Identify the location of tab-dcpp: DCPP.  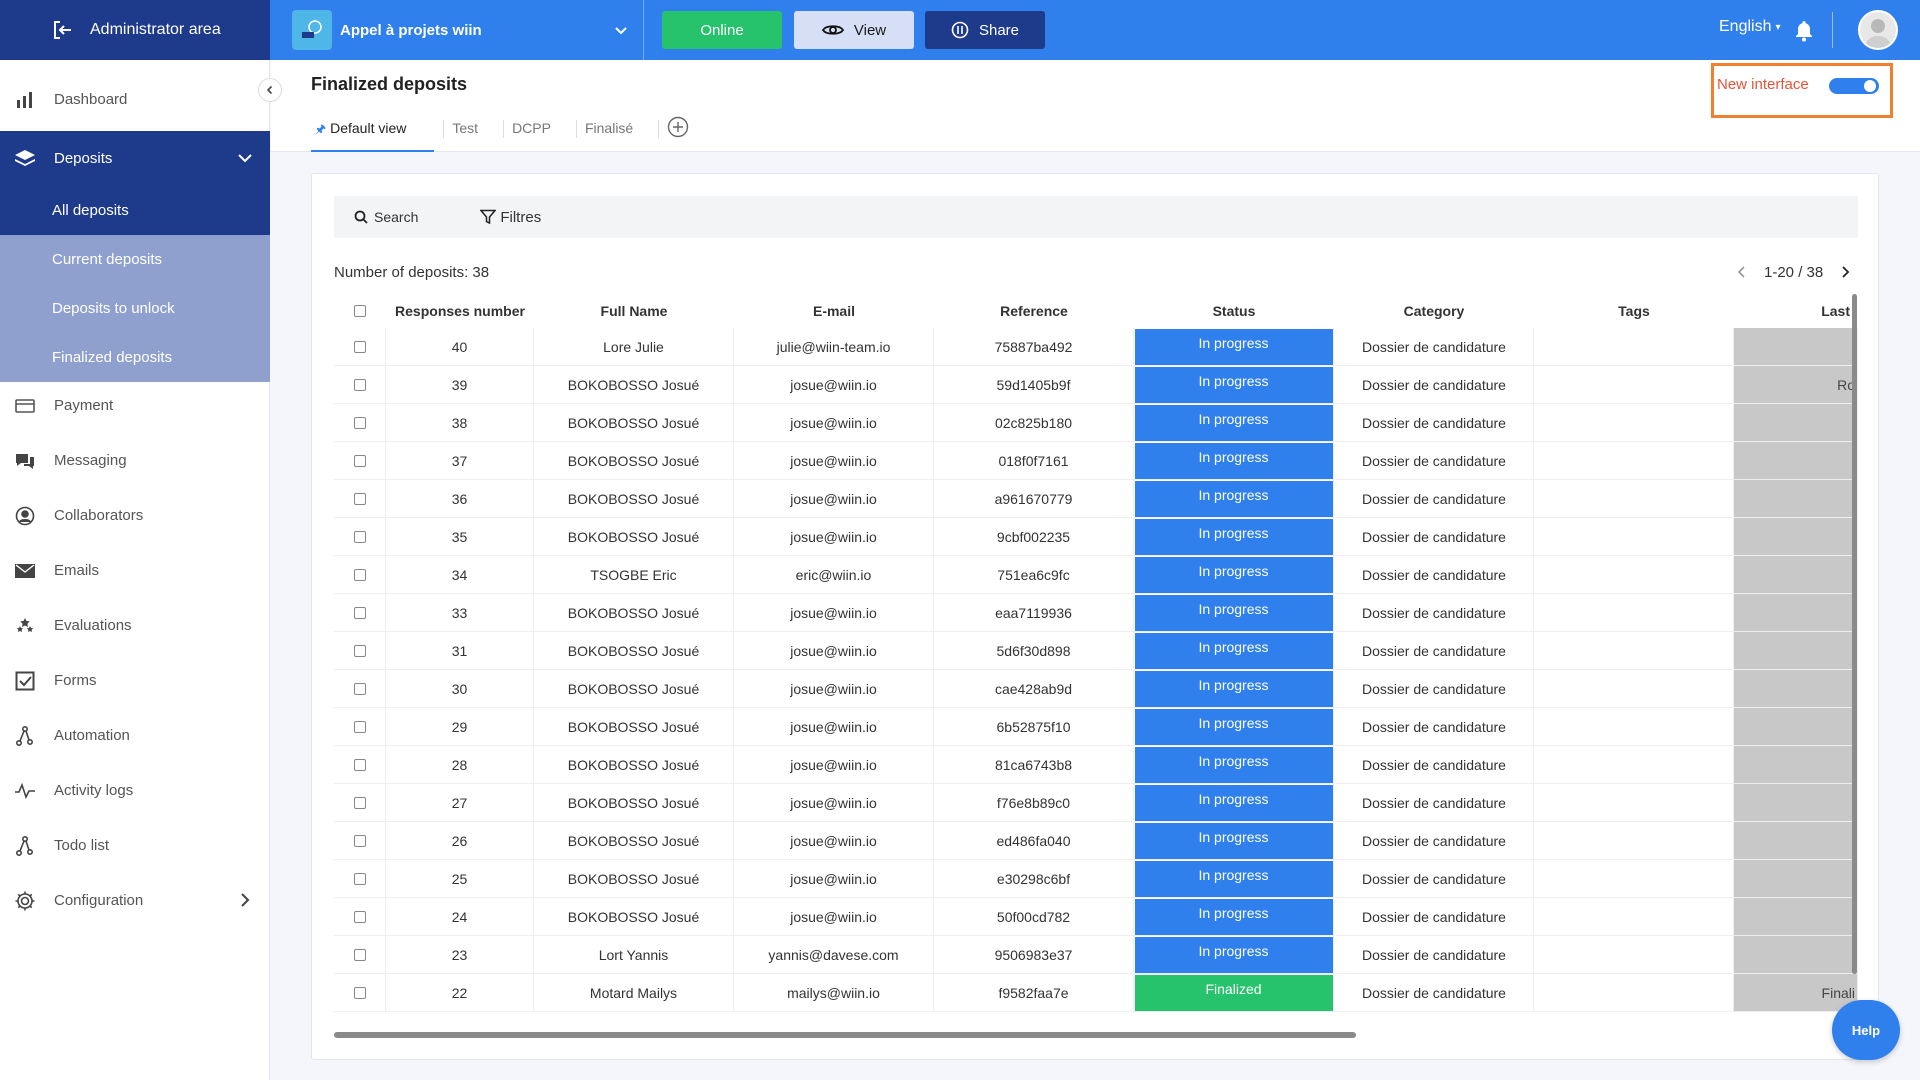
(544, 135).